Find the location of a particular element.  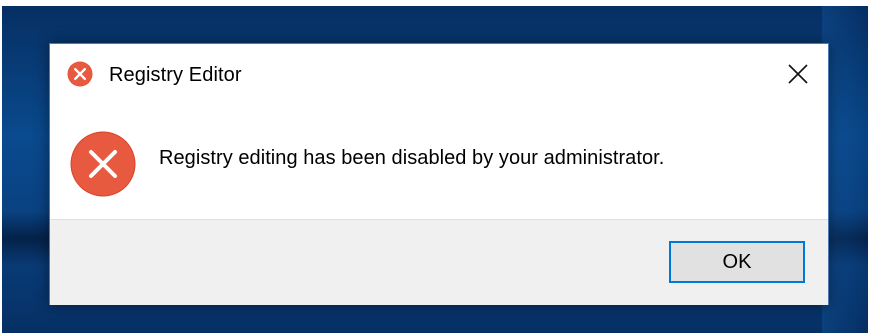

dialog-title: Registry Editor is located at coordinates (175, 75).